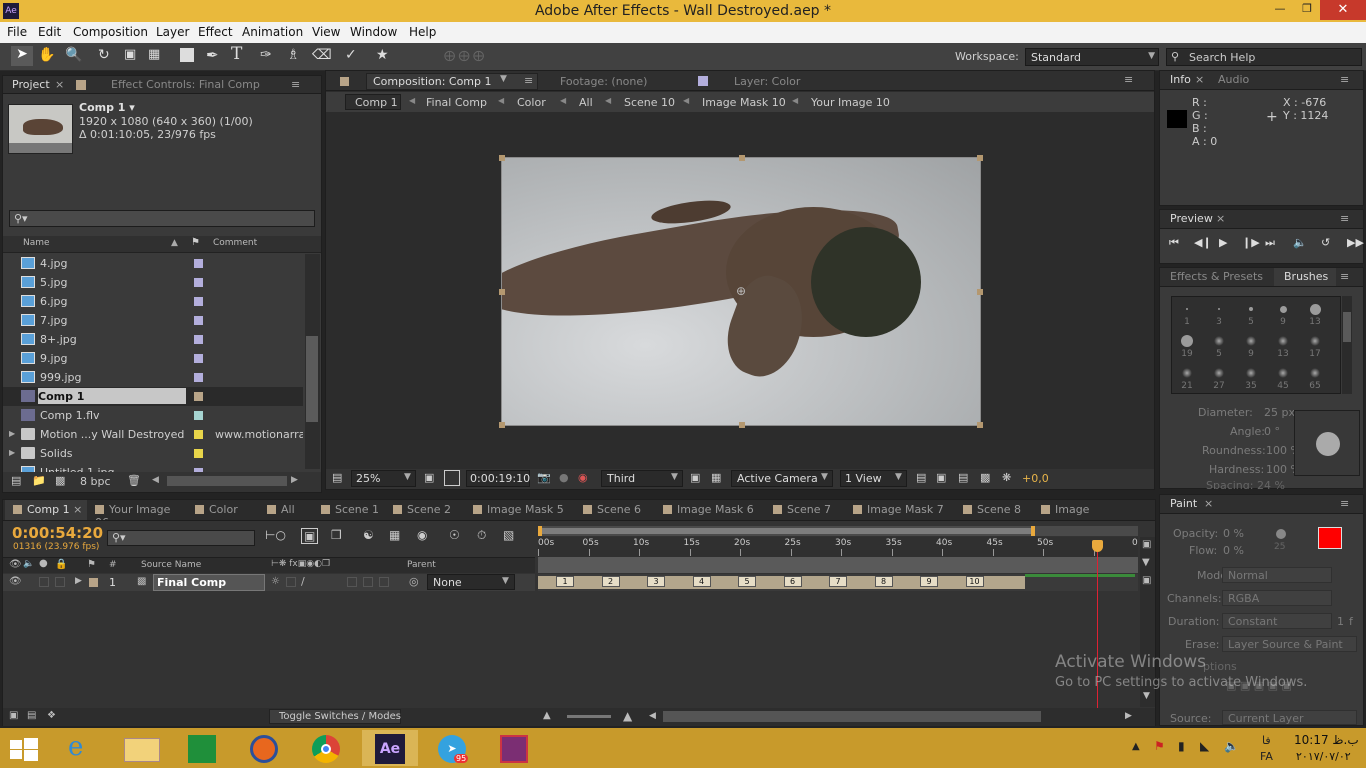 The width and height of the screenshot is (1366, 768). Describe the element at coordinates (531, 102) in the screenshot. I see `breadcrumb-color: Color` at that location.